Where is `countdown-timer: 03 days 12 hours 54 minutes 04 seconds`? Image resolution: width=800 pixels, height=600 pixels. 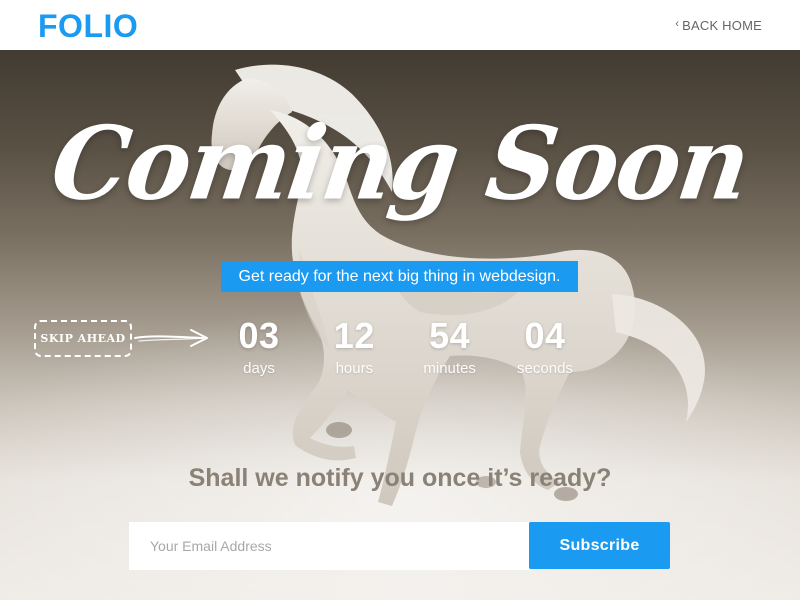
countdown-timer: 03 days 12 hours 54 minutes 04 seconds is located at coordinates (402, 353).